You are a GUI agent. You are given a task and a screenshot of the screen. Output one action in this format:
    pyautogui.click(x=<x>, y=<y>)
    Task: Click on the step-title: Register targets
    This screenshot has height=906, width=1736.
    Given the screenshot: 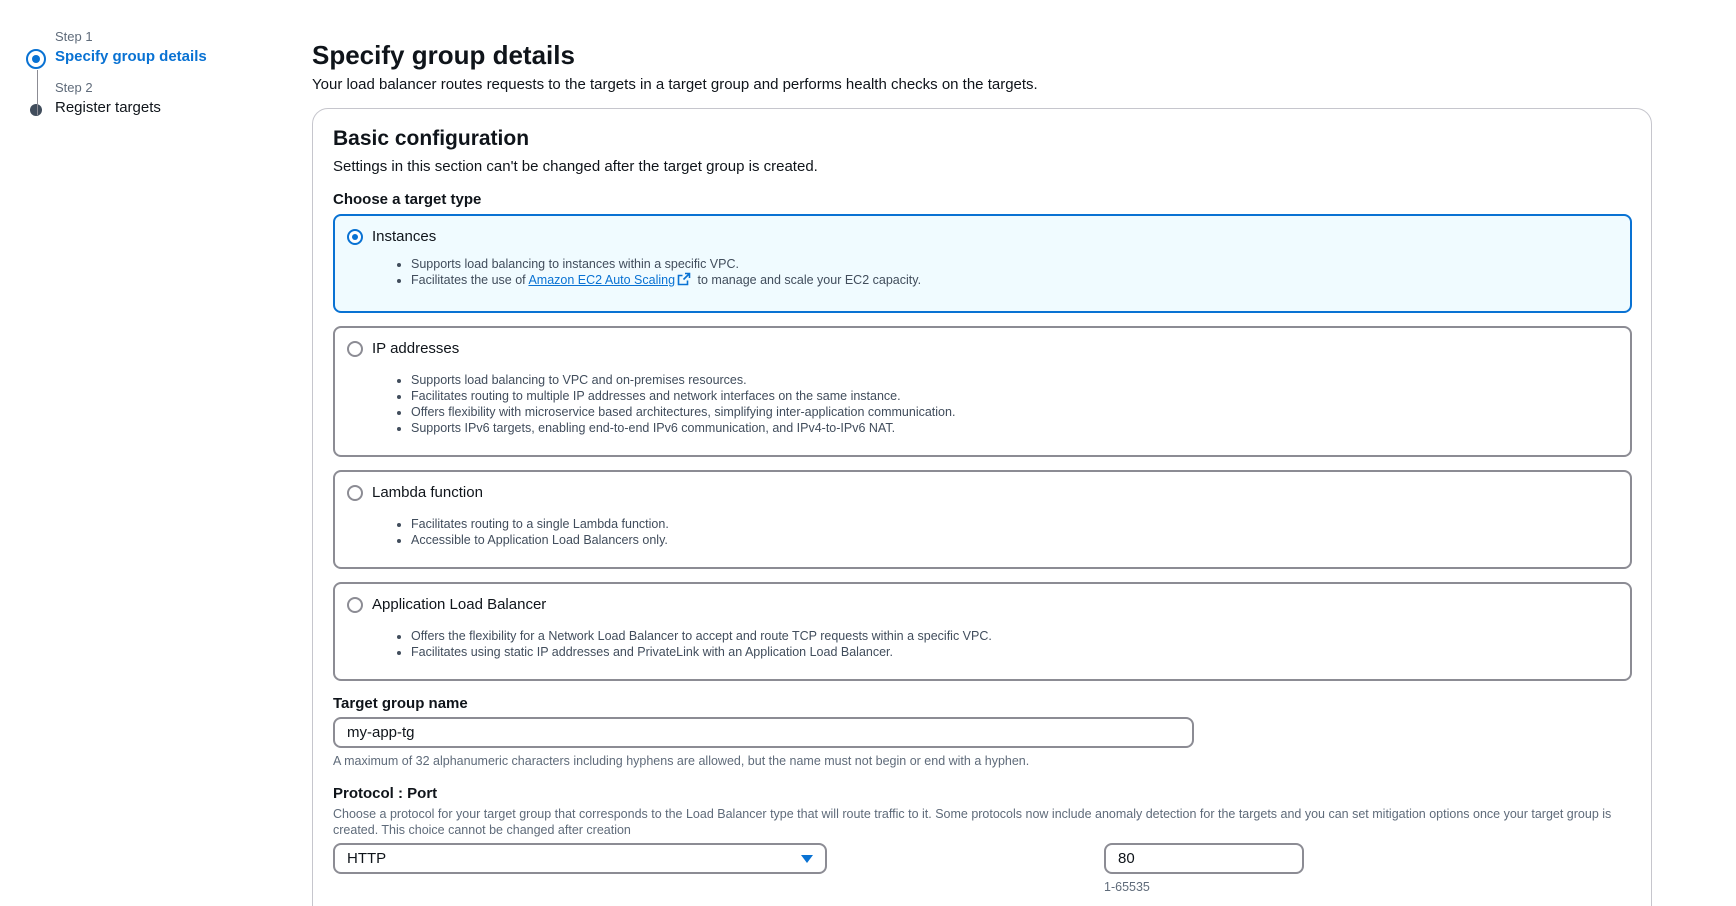 What is the action you would take?
    pyautogui.click(x=108, y=107)
    